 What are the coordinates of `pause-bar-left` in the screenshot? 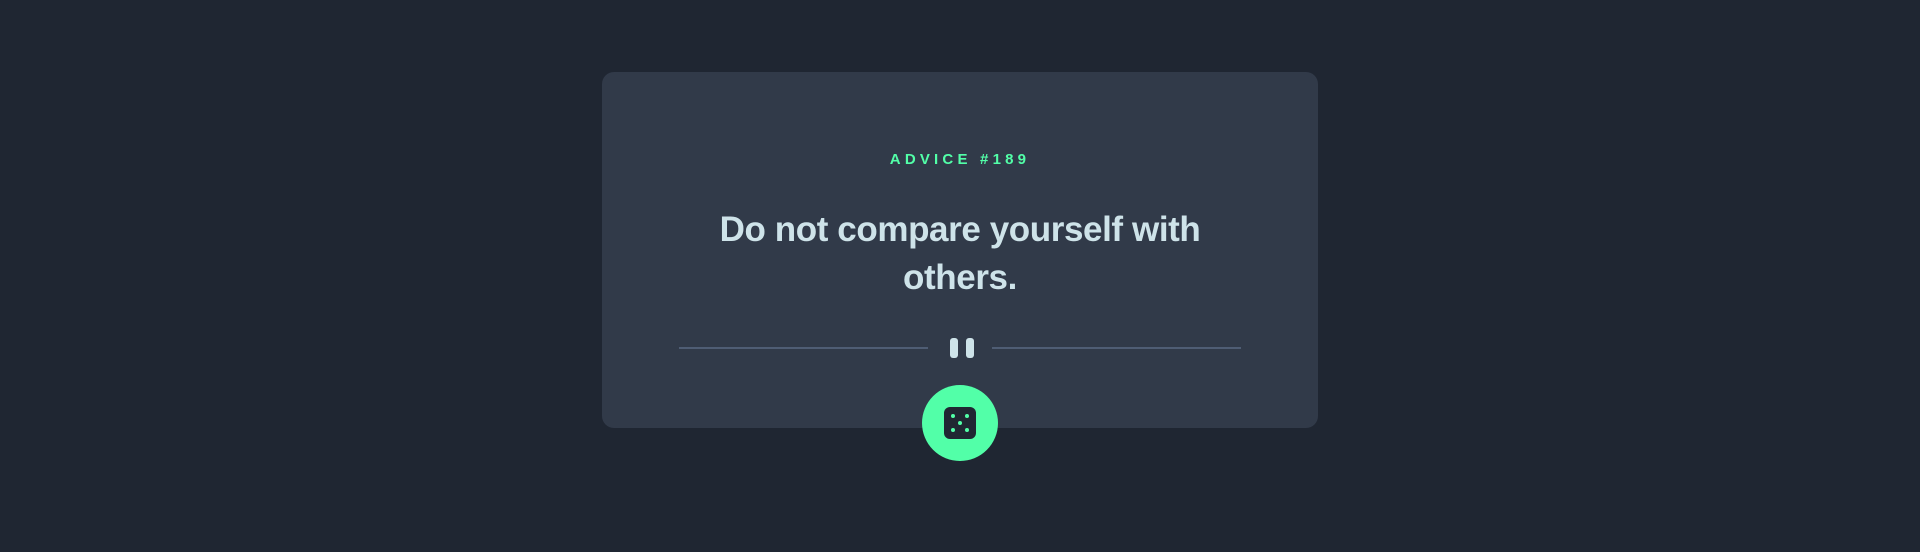 It's located at (954, 348).